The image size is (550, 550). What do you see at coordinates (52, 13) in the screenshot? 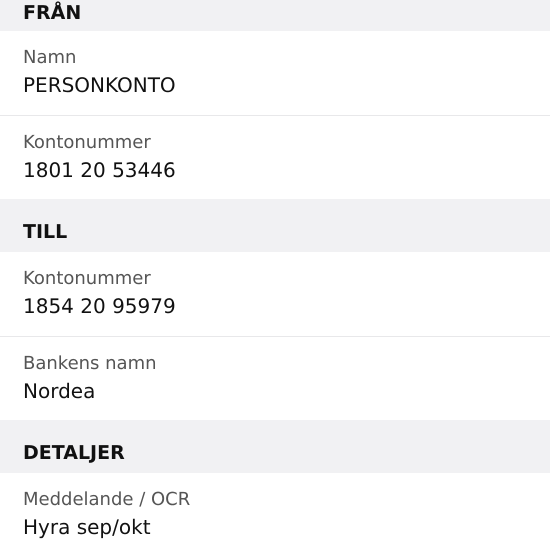
I see `section-title: FRÅN` at bounding box center [52, 13].